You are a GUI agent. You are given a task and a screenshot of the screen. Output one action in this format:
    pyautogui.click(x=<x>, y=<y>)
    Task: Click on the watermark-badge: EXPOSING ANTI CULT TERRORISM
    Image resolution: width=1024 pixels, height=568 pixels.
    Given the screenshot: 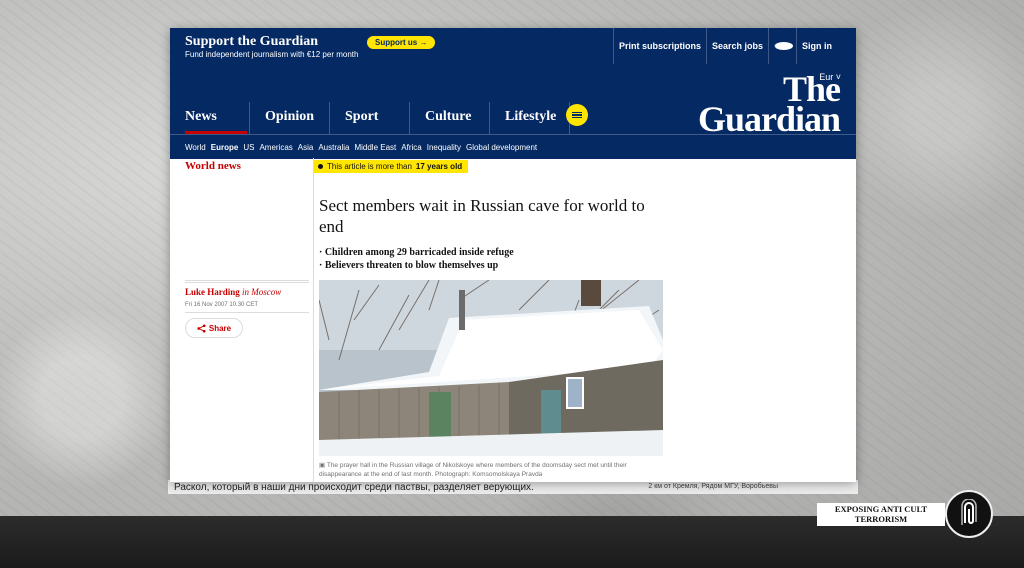 What is the action you would take?
    pyautogui.click(x=881, y=514)
    